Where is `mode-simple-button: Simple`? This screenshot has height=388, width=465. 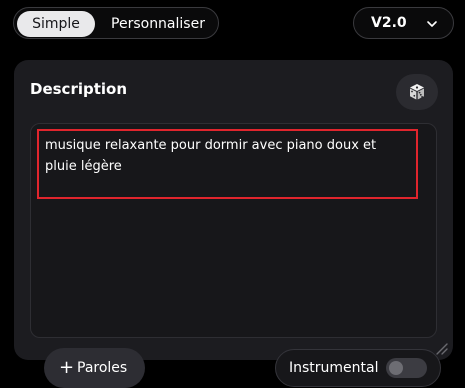 mode-simple-button: Simple is located at coordinates (56, 24).